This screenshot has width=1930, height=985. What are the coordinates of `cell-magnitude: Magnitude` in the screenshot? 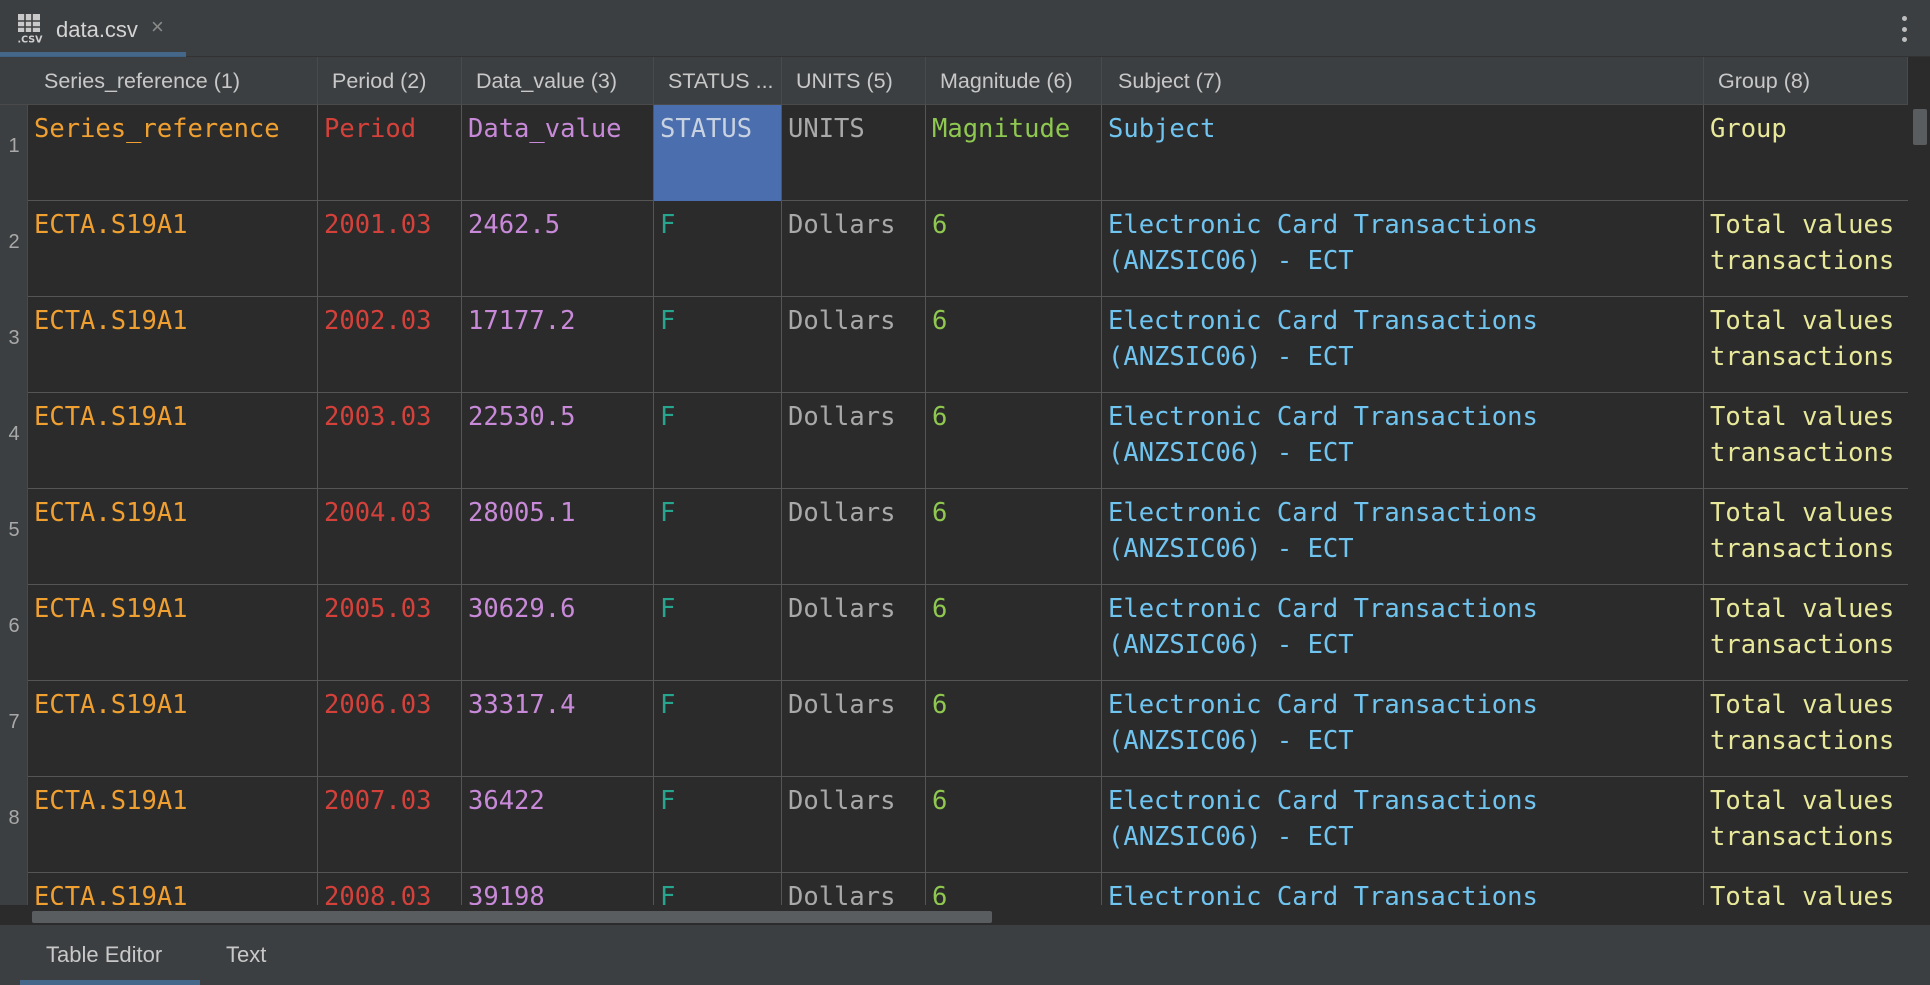 It's located at (1014, 153).